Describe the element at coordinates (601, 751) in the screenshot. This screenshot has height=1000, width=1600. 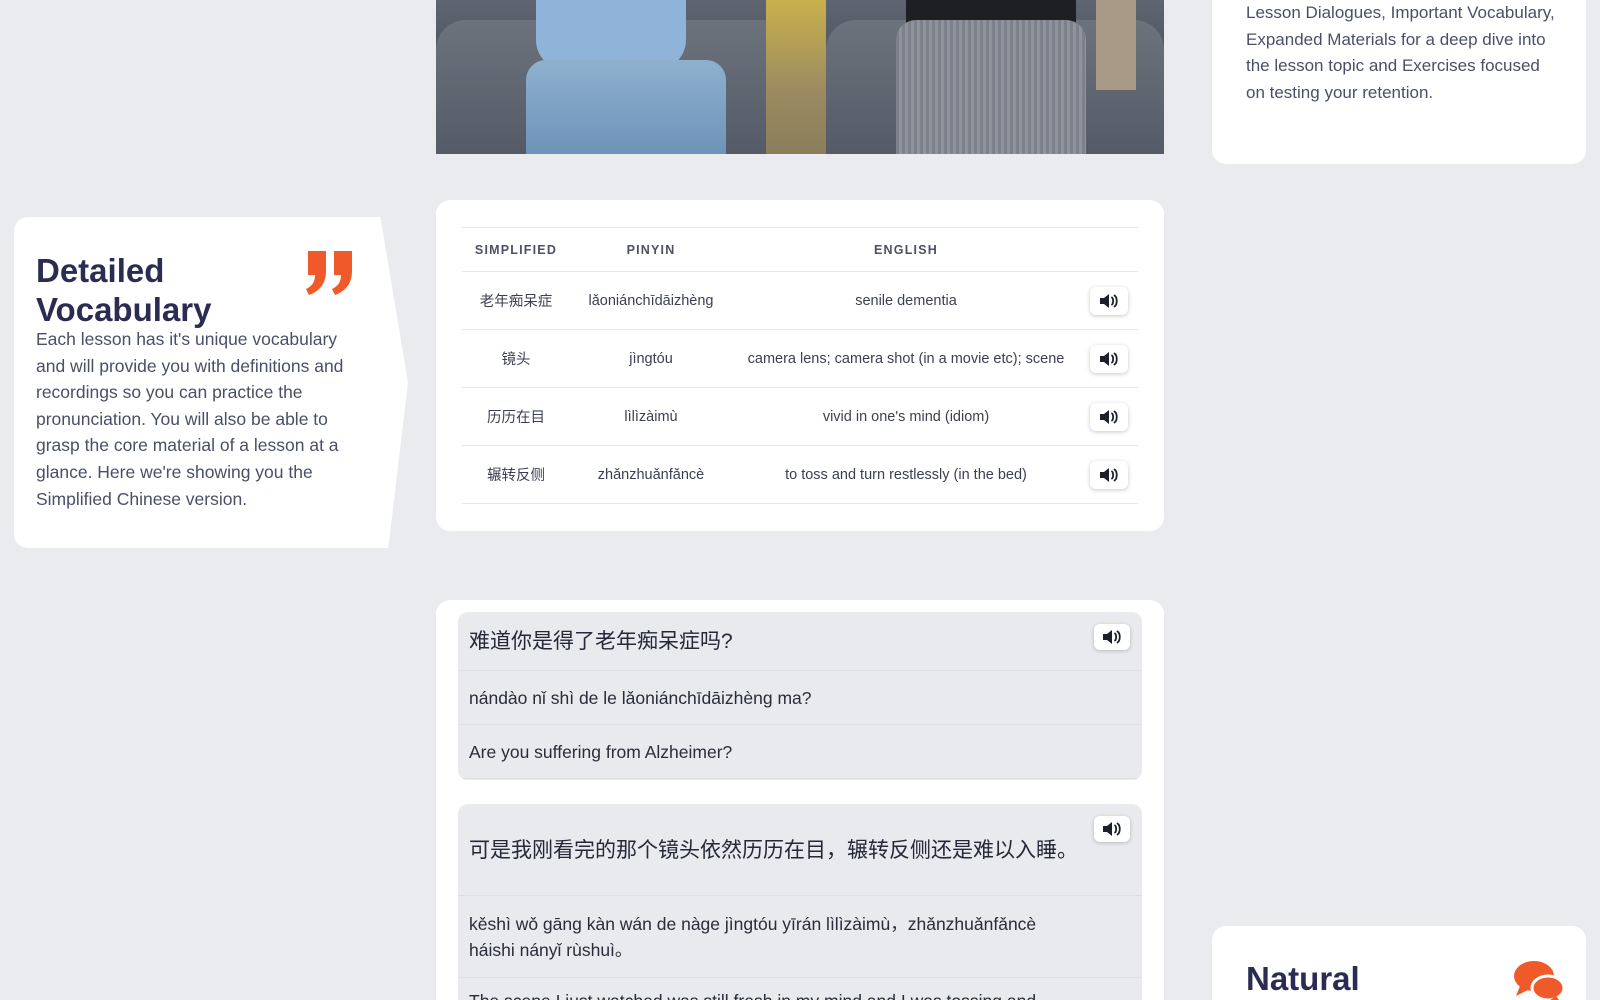
I see `dialogue-english: Are you suffering from Alzheimer?` at that location.